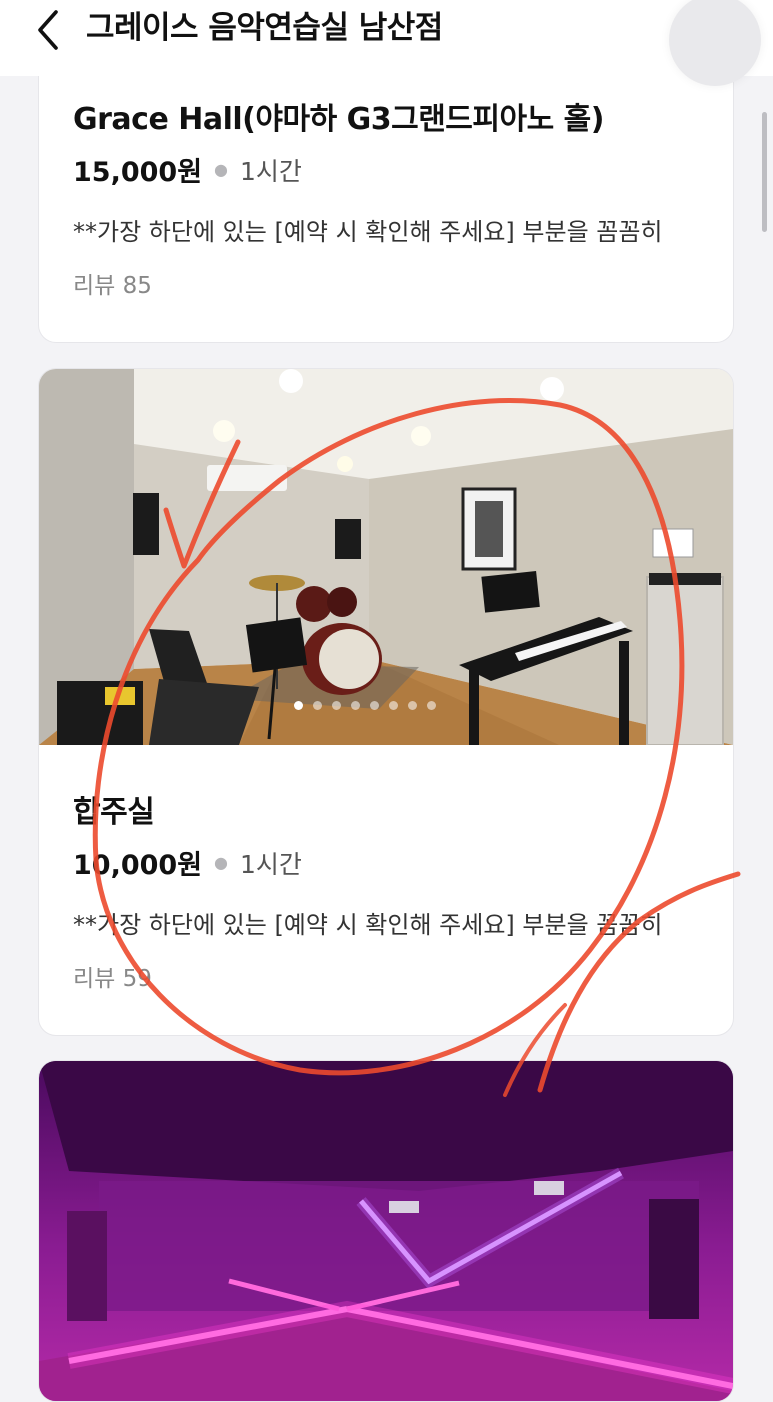 The height and width of the screenshot is (1402, 773). What do you see at coordinates (764, 172) in the screenshot?
I see `scrollbar` at bounding box center [764, 172].